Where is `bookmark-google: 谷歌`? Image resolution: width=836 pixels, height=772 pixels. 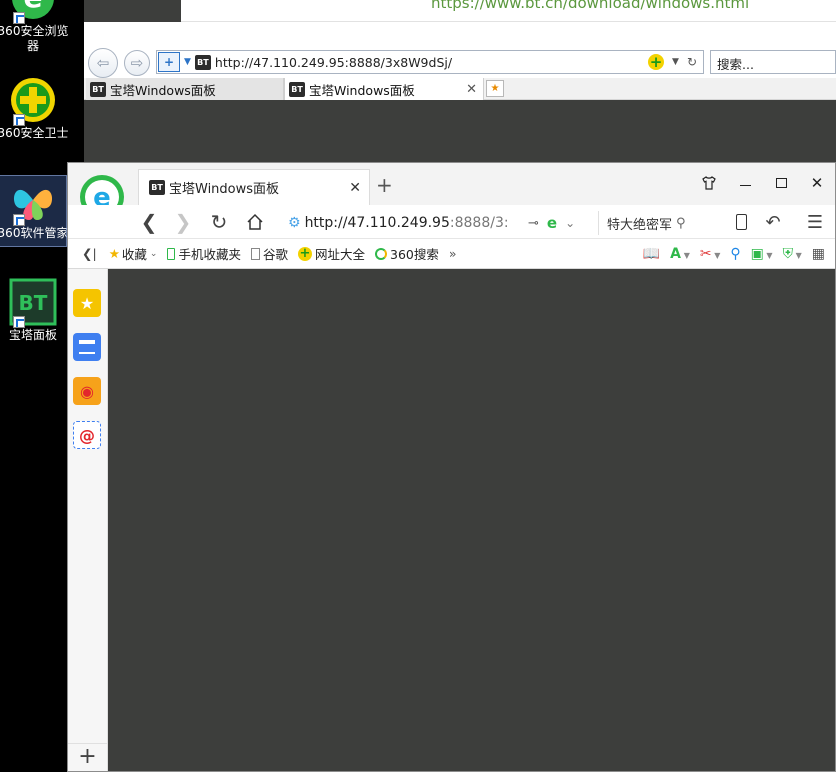 bookmark-google: 谷歌 is located at coordinates (269, 253).